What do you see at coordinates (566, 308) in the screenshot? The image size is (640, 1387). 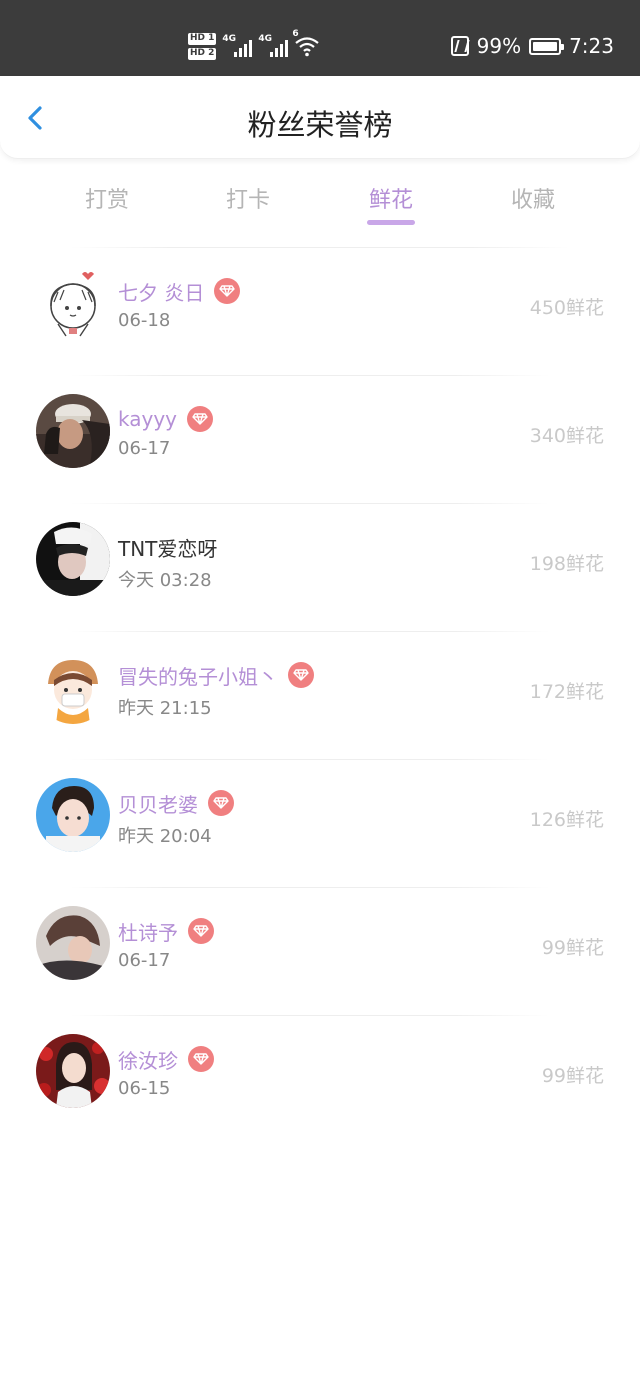 I see `flower-count: 450鲜花` at bounding box center [566, 308].